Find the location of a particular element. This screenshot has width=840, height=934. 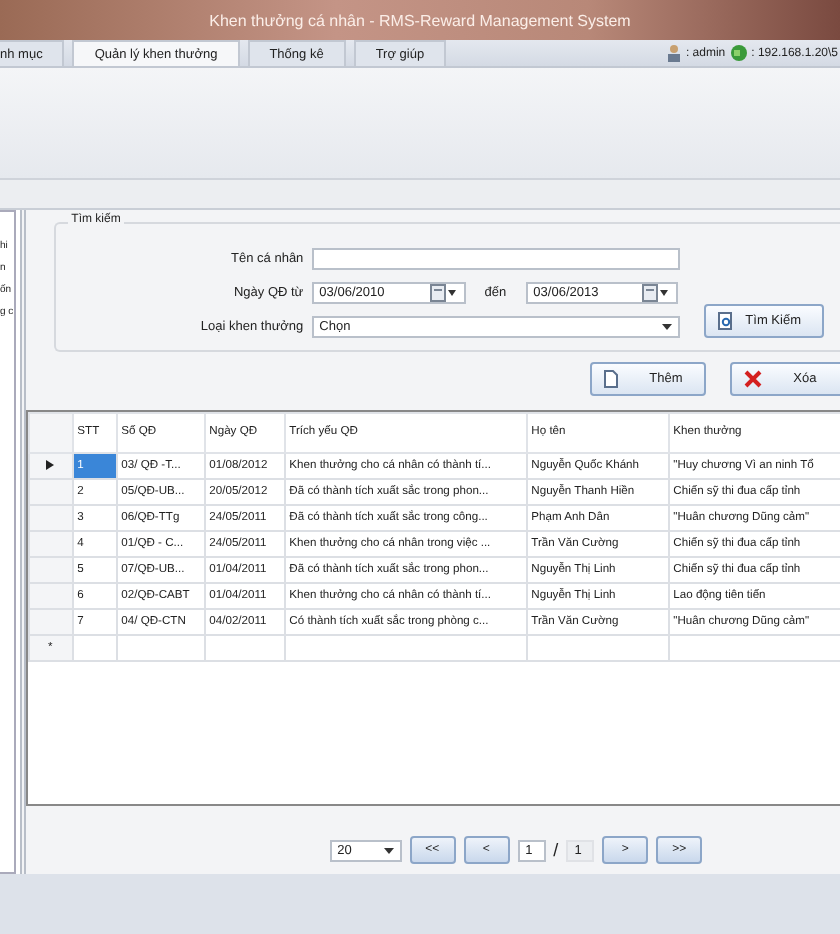

current-row-icon is located at coordinates (50, 464).